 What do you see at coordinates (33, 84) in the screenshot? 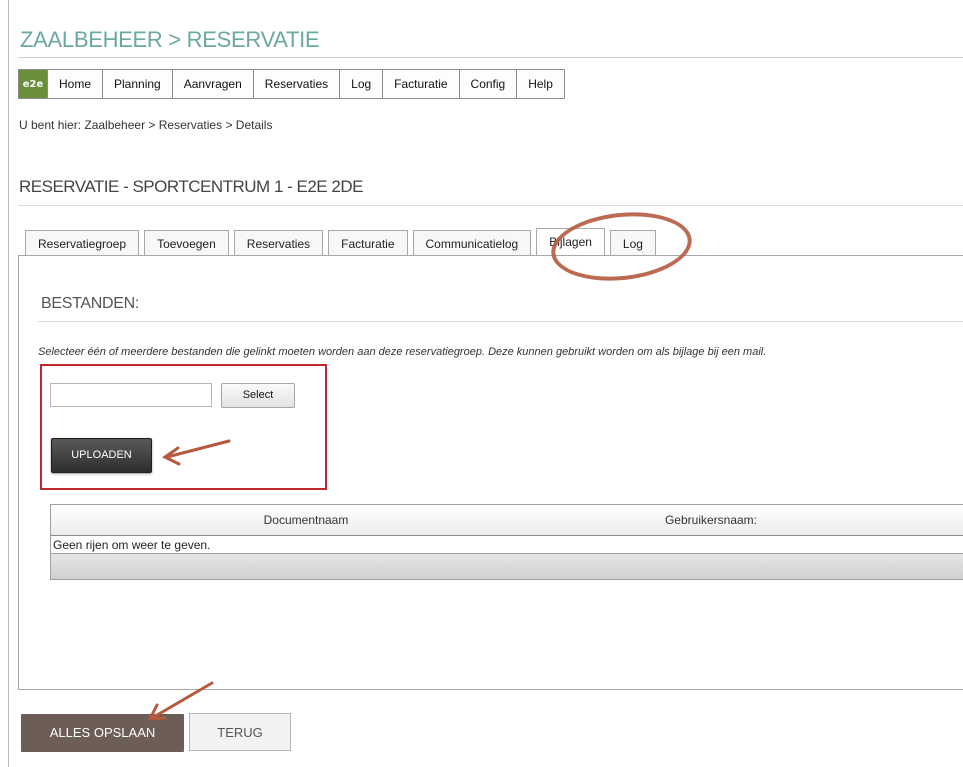
I see `e2e-logo-icon: e2e` at bounding box center [33, 84].